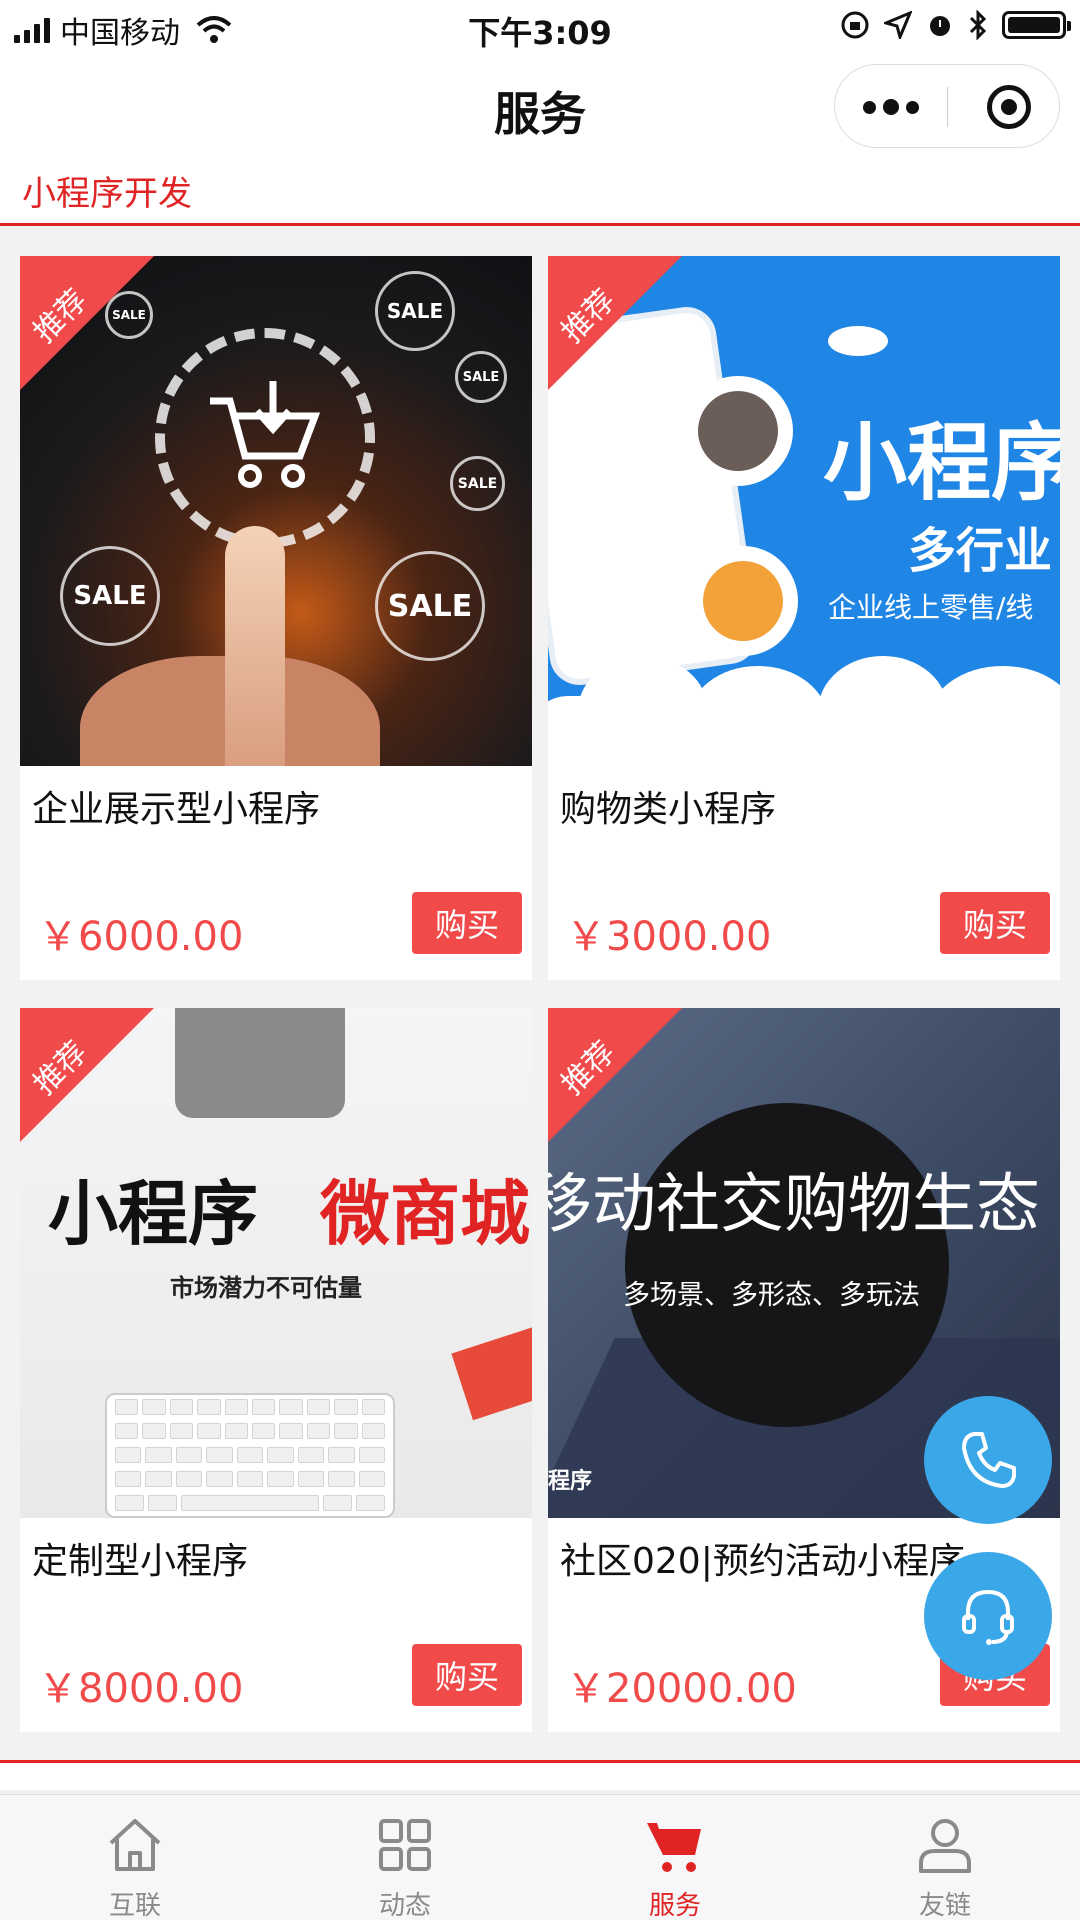 The image size is (1080, 1920). What do you see at coordinates (540, 1775) in the screenshot?
I see `next-section-header` at bounding box center [540, 1775].